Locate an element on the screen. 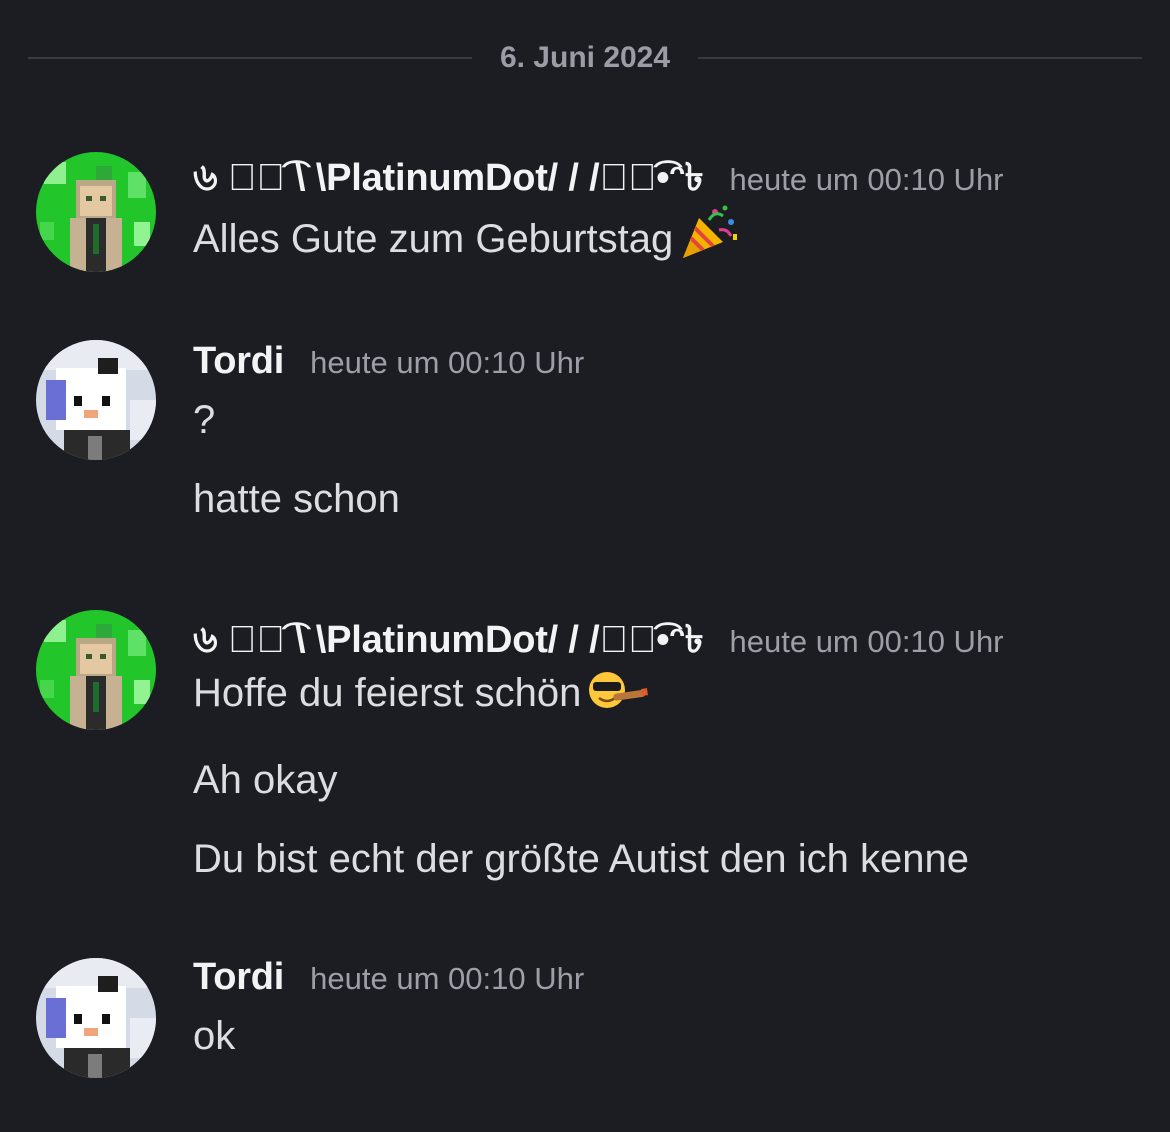 The image size is (1170, 1132). message-text: Ah okay is located at coordinates (265, 780).